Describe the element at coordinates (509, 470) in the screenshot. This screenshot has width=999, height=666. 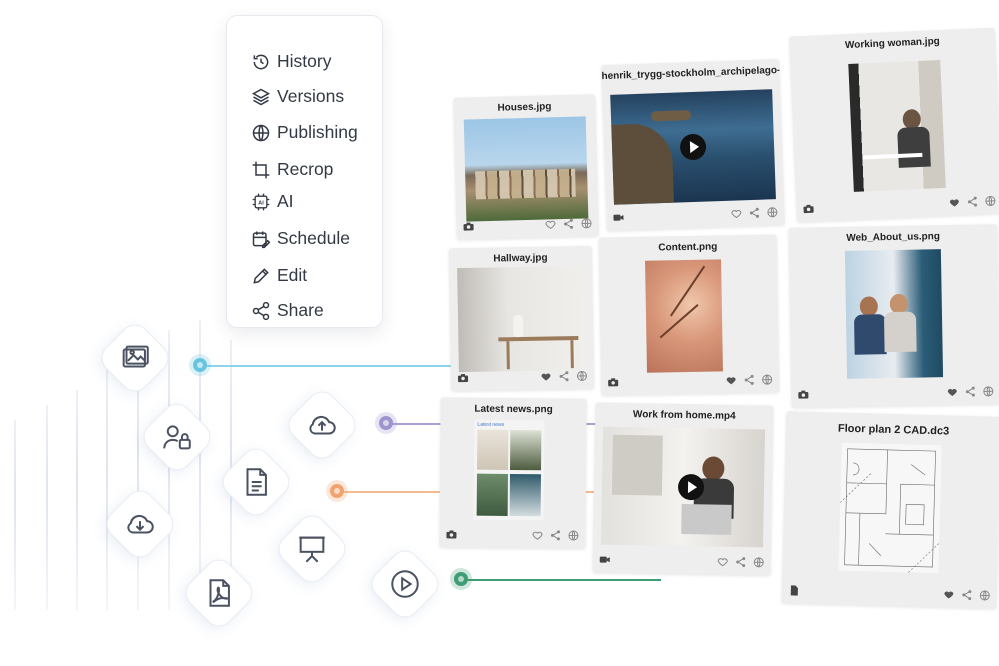
I see `card-thumbnail: Latest news` at that location.